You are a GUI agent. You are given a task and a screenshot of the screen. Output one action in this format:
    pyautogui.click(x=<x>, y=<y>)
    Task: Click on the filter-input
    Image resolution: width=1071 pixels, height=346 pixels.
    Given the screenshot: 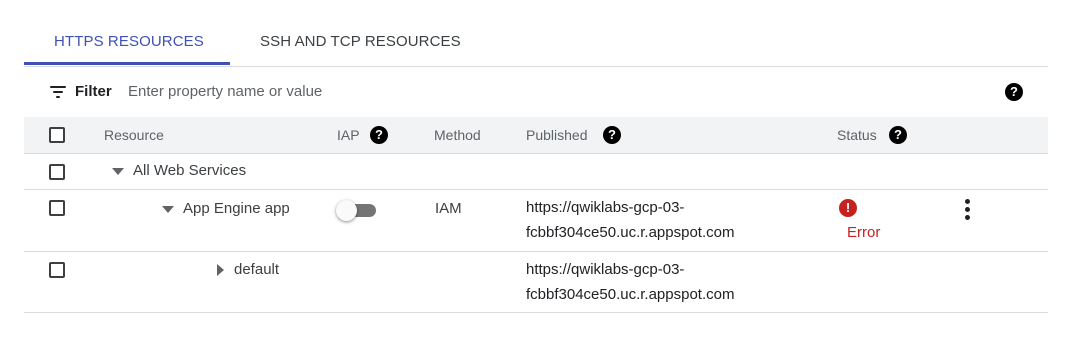 What is the action you would take?
    pyautogui.click(x=428, y=91)
    